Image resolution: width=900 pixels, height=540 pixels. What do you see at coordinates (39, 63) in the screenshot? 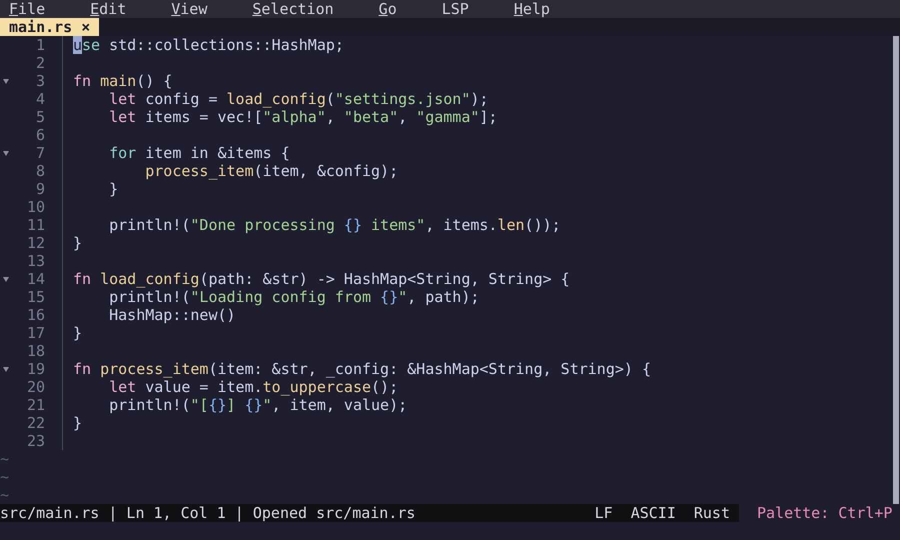
I see `line-number: 2` at bounding box center [39, 63].